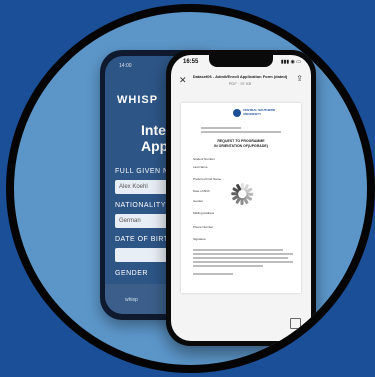 The height and width of the screenshot is (377, 375). I want to click on loading-spinner-icon, so click(242, 194).